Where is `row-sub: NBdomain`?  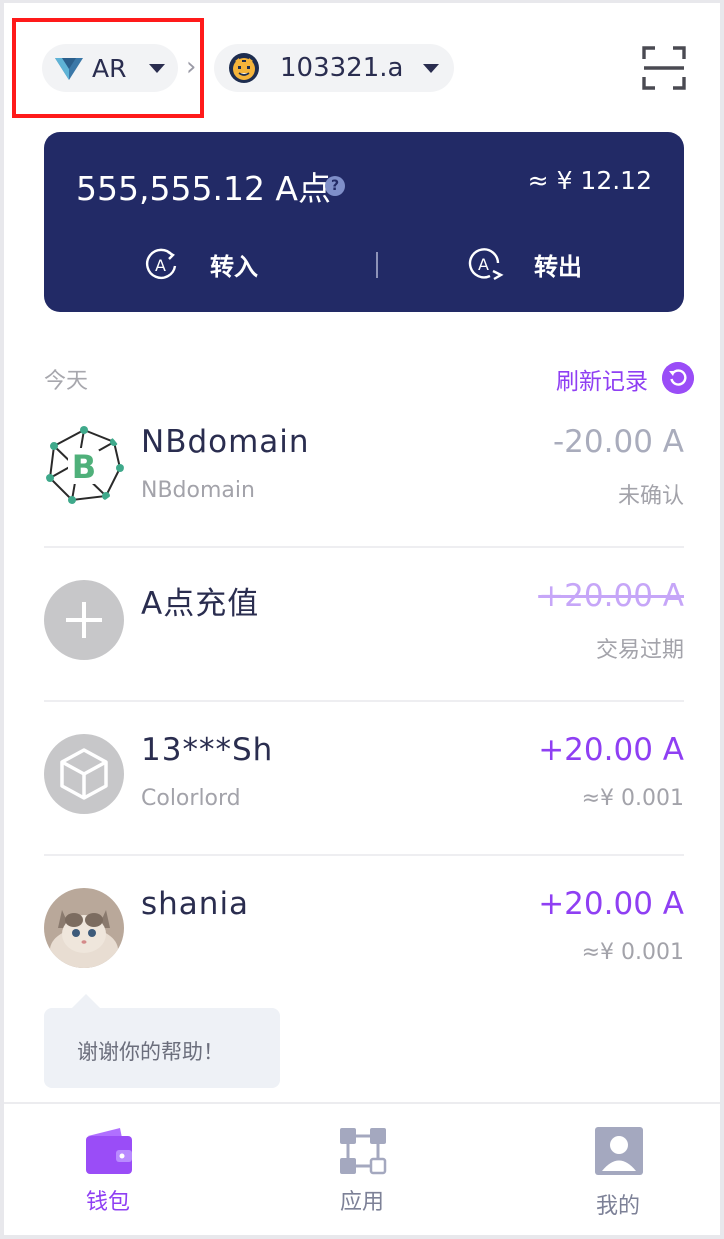
row-sub: NBdomain is located at coordinates (198, 490).